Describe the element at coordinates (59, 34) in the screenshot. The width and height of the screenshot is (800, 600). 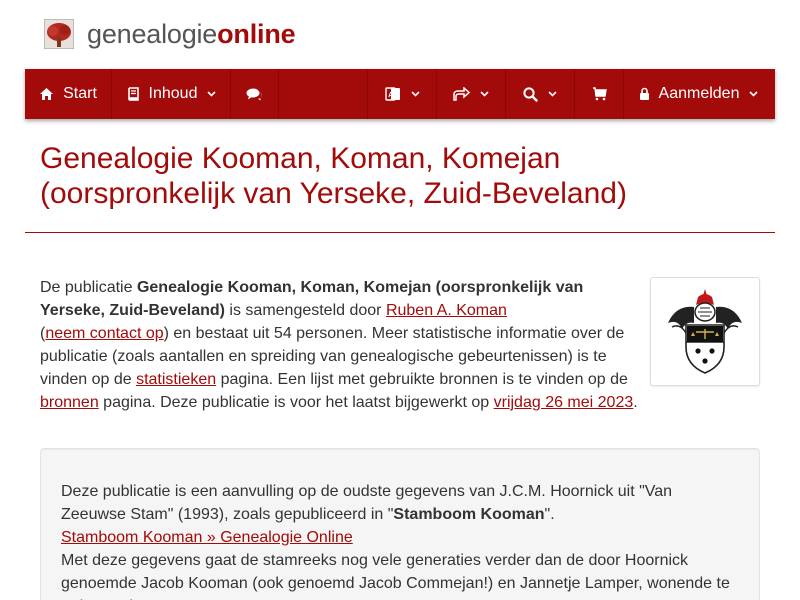
I see `tree-logo-icon` at that location.